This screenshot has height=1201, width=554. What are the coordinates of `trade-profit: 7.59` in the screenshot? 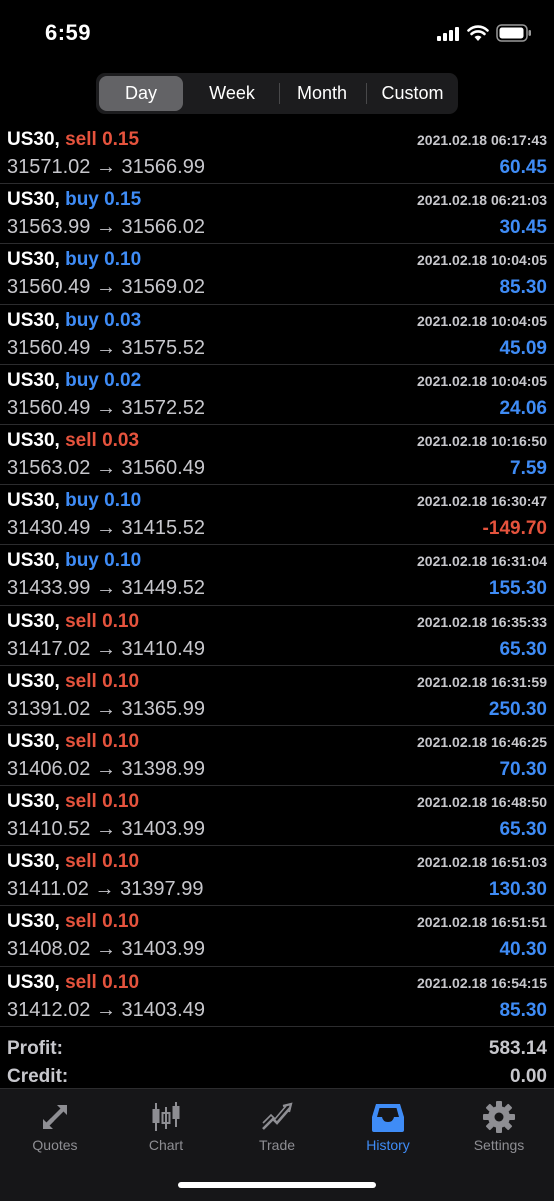 It's located at (528, 468).